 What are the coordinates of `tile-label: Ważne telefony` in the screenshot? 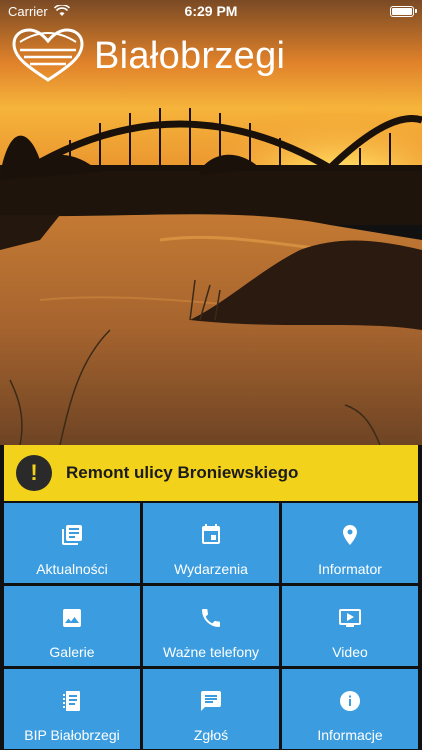 It's located at (211, 652).